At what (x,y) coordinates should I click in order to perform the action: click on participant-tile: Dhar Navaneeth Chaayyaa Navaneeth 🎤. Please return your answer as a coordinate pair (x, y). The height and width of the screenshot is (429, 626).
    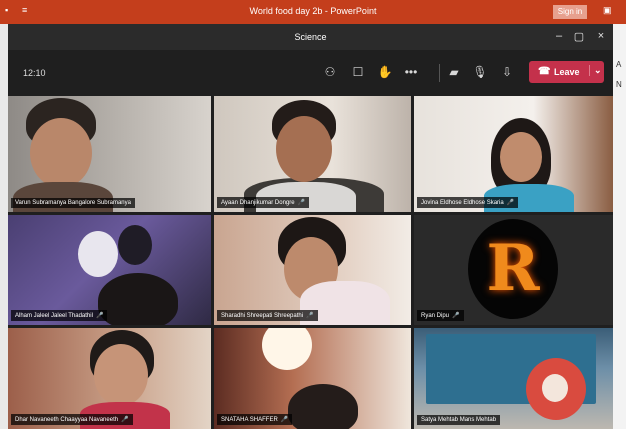
    Looking at the image, I should click on (109, 378).